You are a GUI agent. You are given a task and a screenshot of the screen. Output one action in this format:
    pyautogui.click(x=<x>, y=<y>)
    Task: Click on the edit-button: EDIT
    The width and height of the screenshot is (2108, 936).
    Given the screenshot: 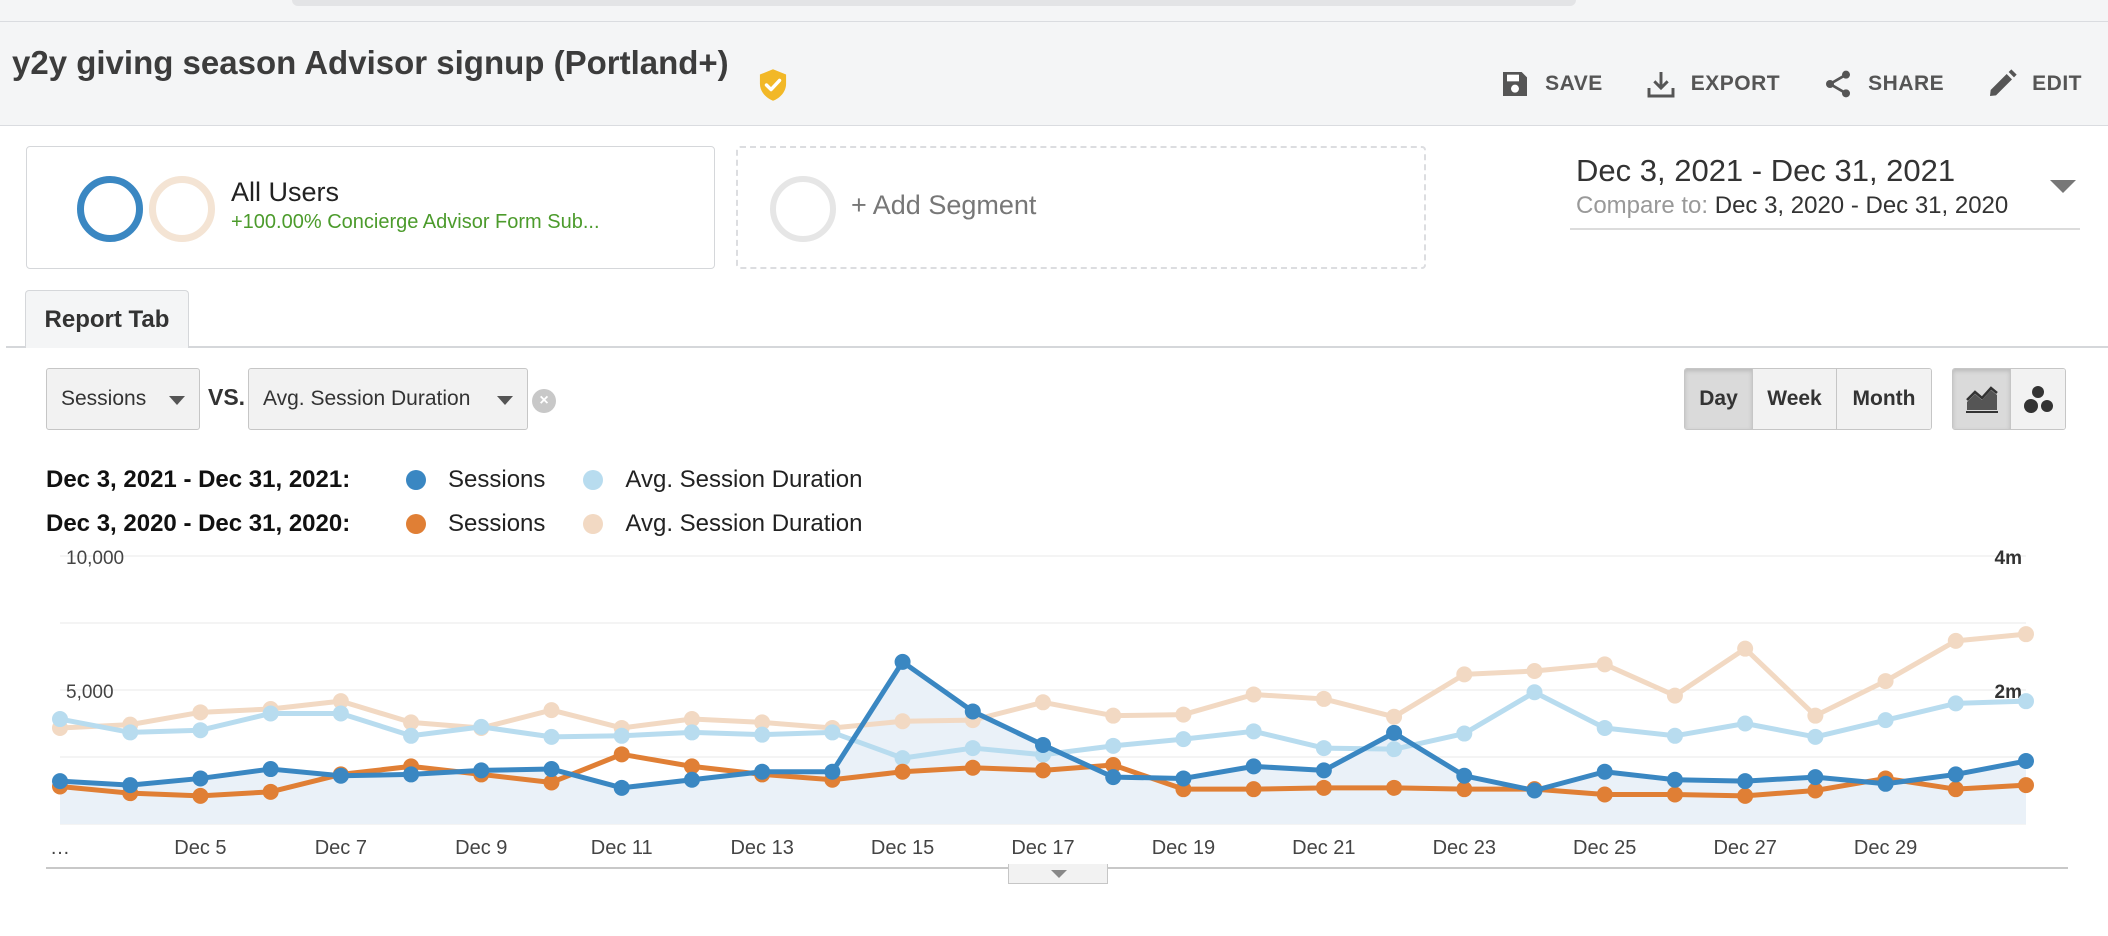 What is the action you would take?
    pyautogui.click(x=2034, y=84)
    